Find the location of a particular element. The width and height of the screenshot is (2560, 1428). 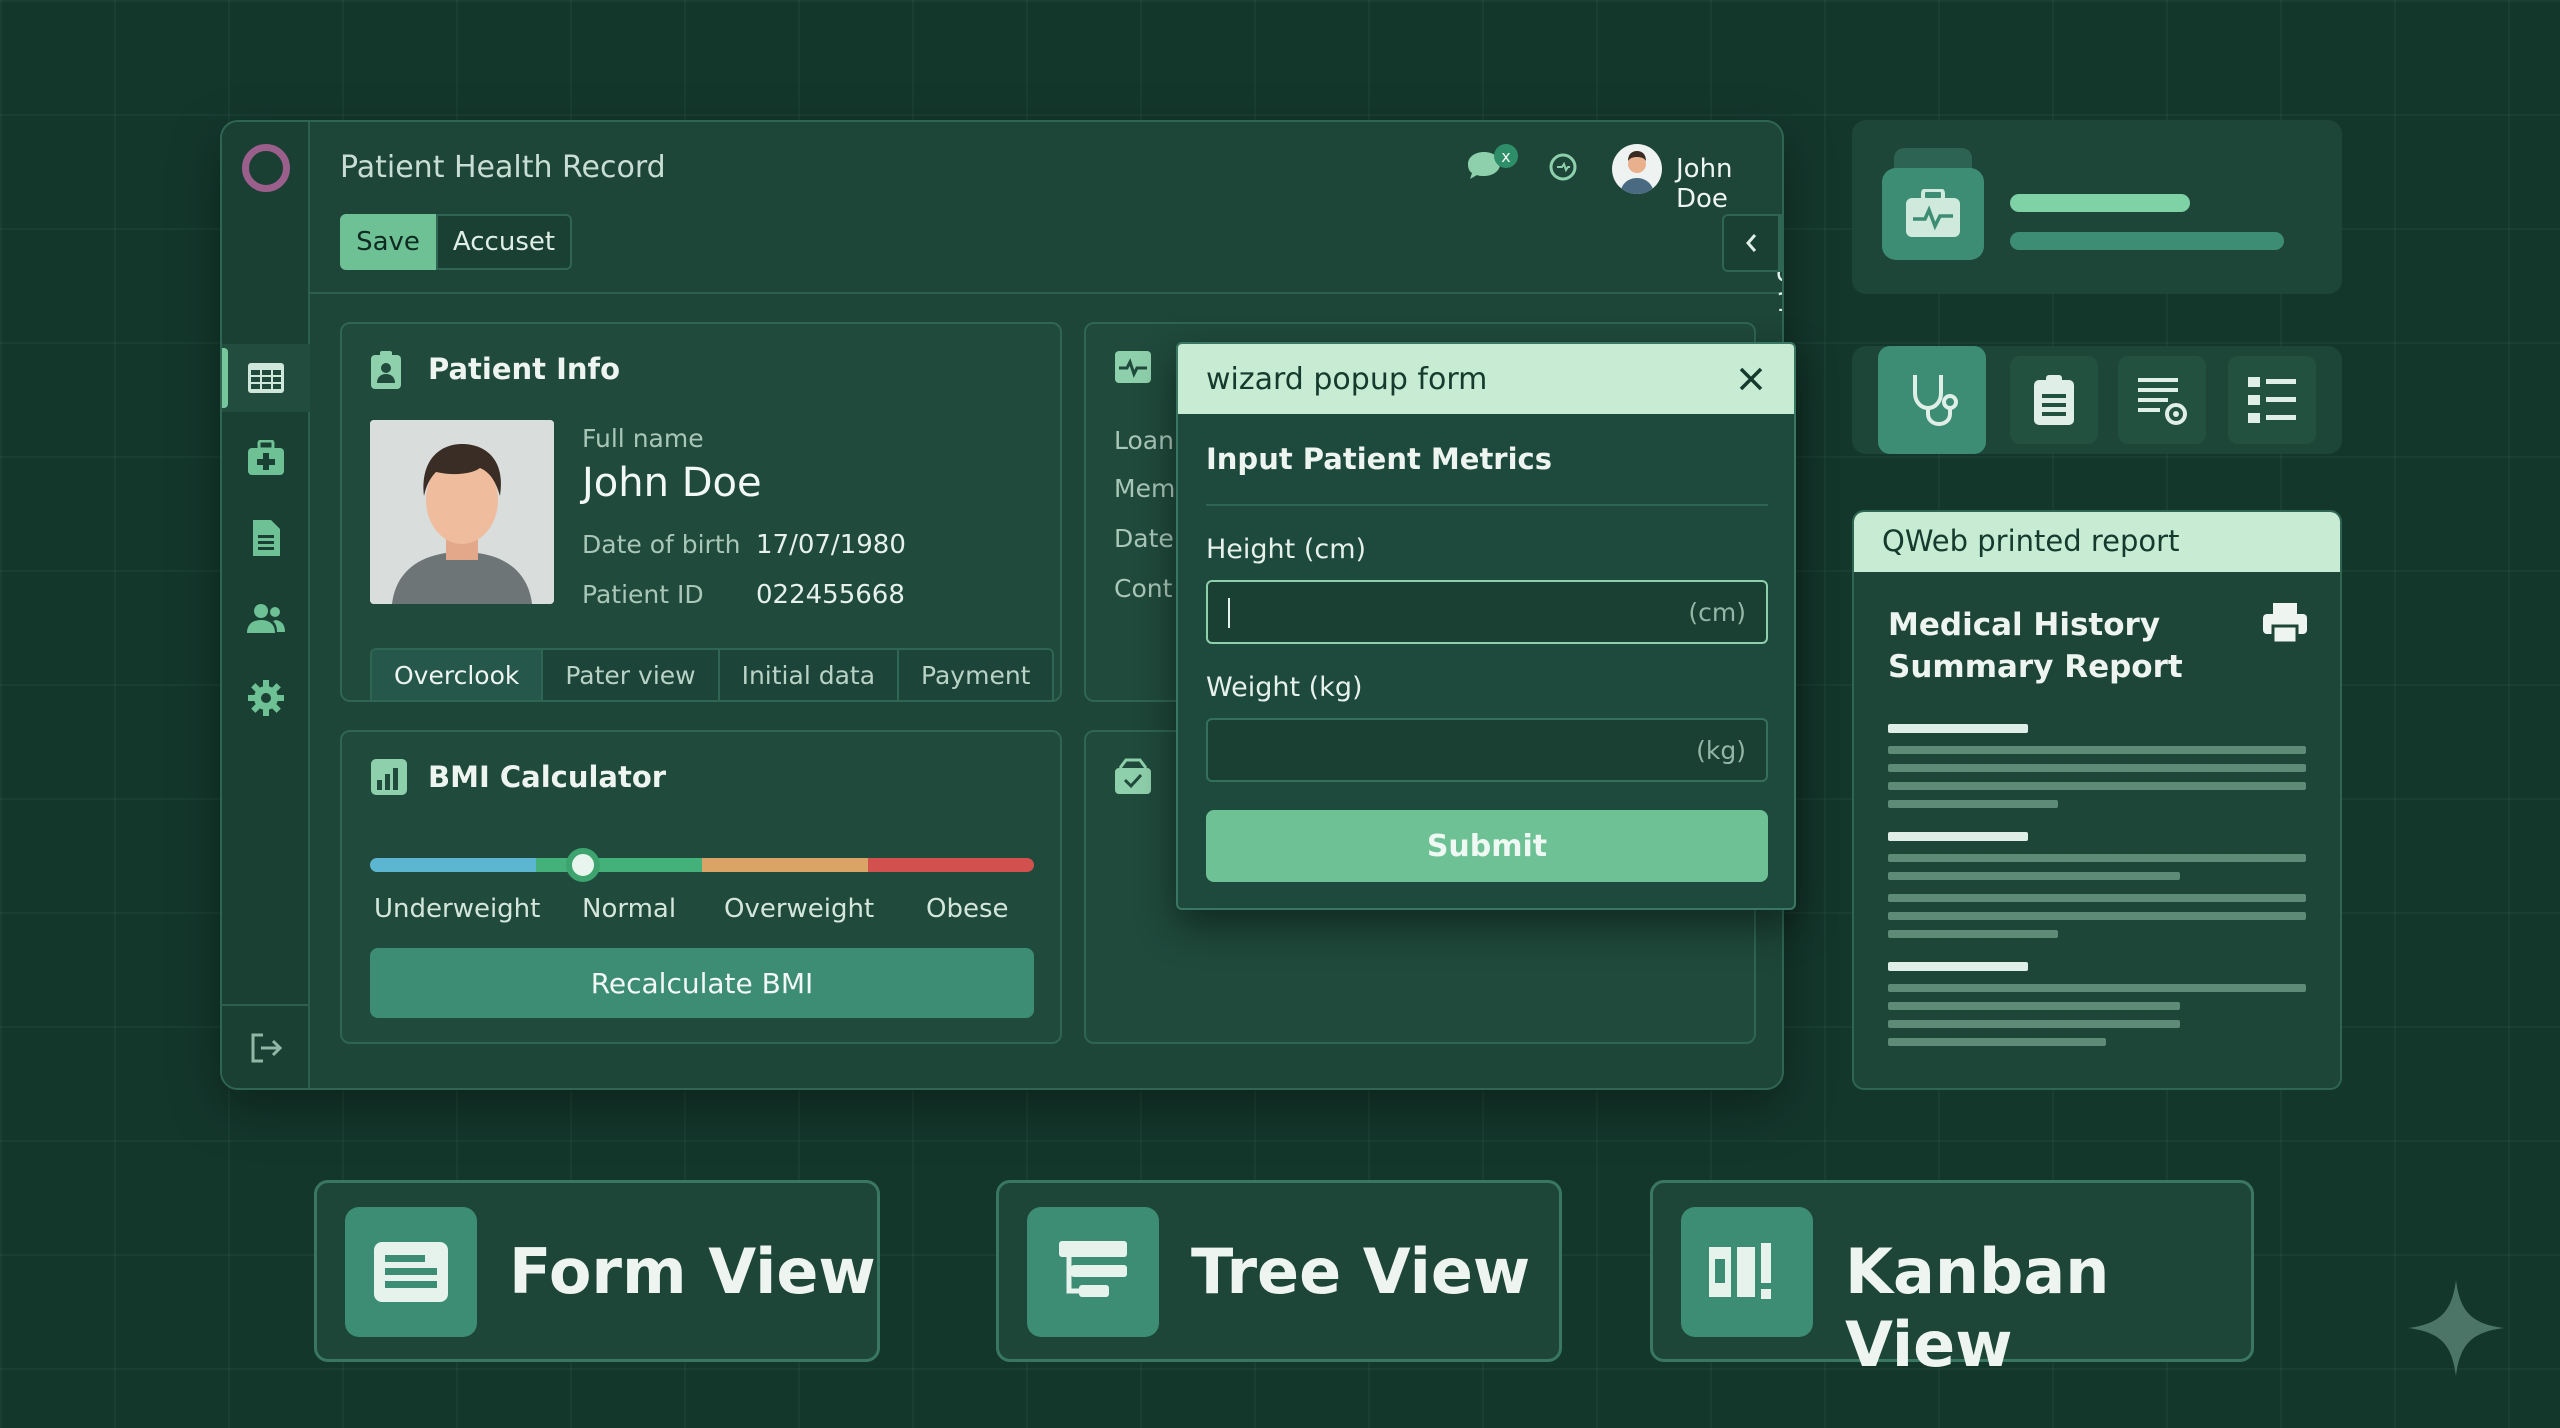

form-view-icon-tile is located at coordinates (411, 1272).